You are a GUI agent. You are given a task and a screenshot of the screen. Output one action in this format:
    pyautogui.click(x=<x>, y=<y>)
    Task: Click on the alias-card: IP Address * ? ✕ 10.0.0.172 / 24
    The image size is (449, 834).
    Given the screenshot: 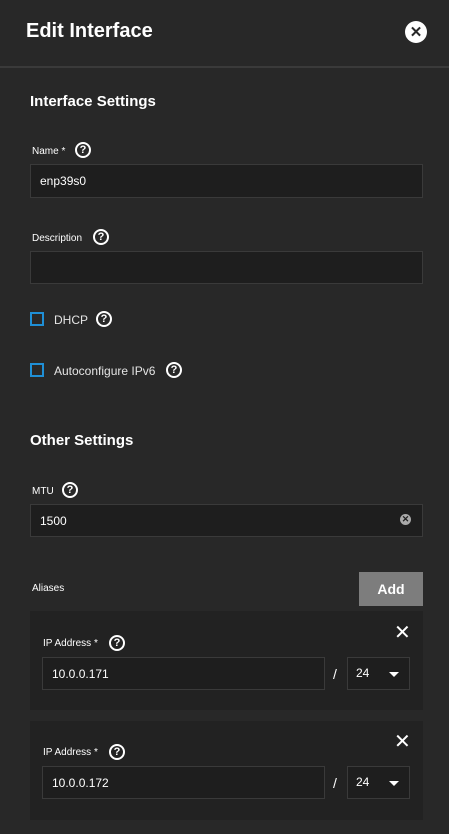 What is the action you would take?
    pyautogui.click(x=226, y=770)
    